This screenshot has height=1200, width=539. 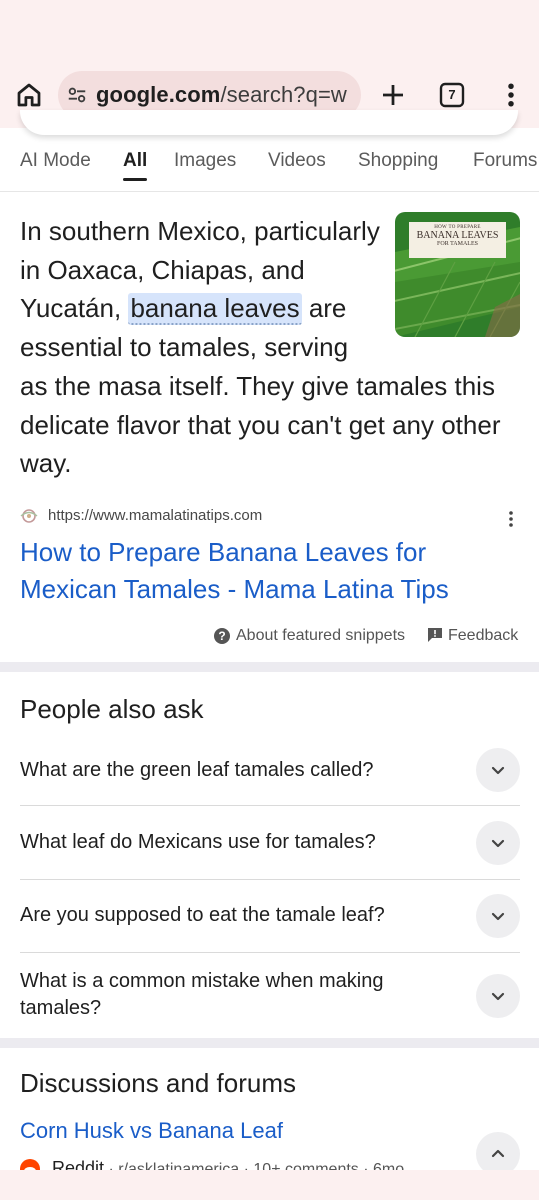 What do you see at coordinates (29, 95) in the screenshot?
I see `home-icon` at bounding box center [29, 95].